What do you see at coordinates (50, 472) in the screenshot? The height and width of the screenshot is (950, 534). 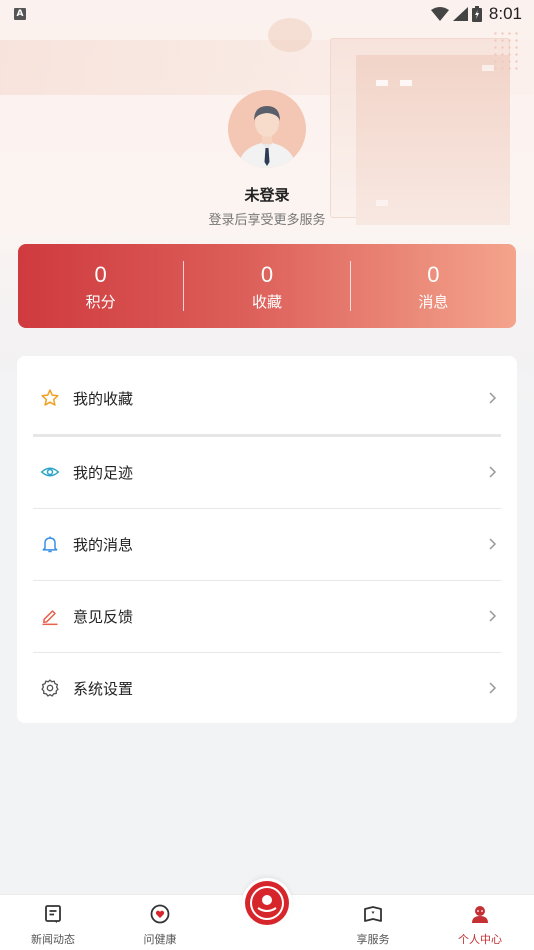 I see `eye-icon` at bounding box center [50, 472].